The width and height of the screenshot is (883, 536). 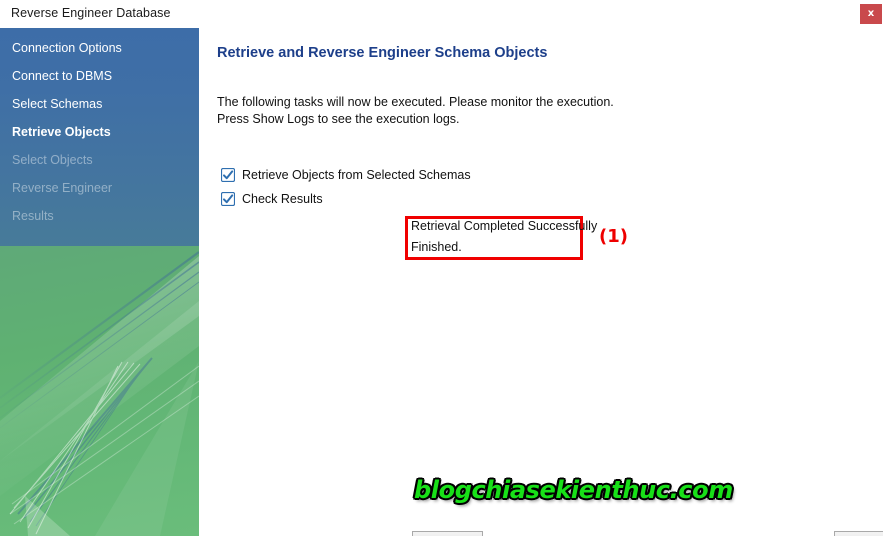 What do you see at coordinates (62, 188) in the screenshot?
I see `sidebar-item-reverse-engineer: Reverse Engineer` at bounding box center [62, 188].